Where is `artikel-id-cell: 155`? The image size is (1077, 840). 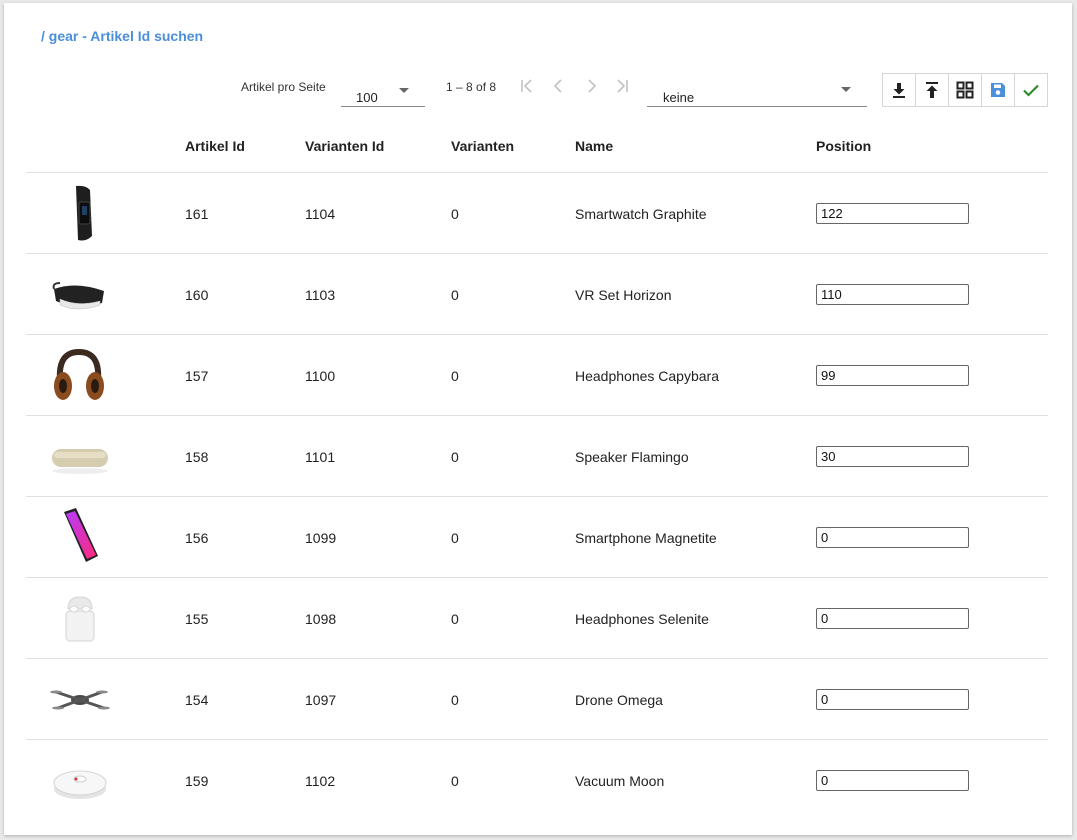 artikel-id-cell: 155 is located at coordinates (197, 619).